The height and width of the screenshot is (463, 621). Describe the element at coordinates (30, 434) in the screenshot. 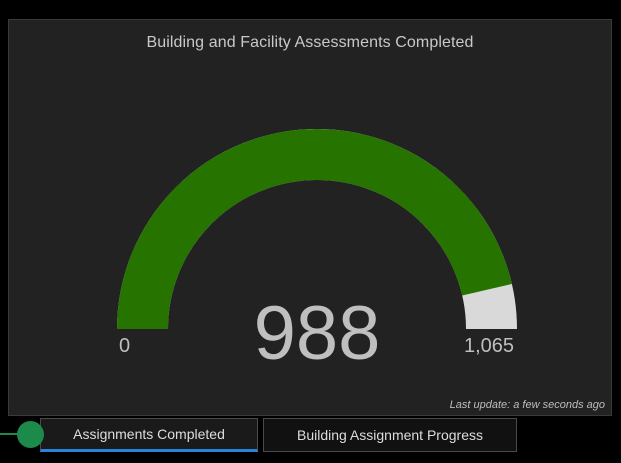

I see `tour-marker-dot` at that location.